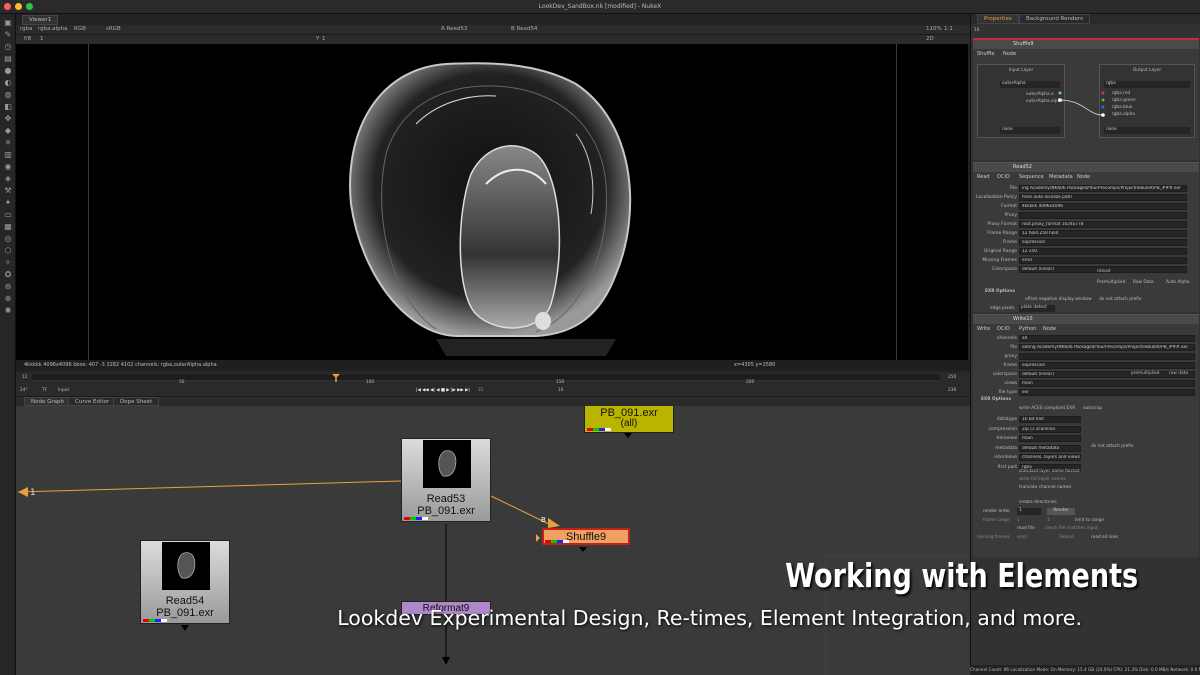 The width and height of the screenshot is (1200, 675). Describe the element at coordinates (1089, 520) in the screenshot. I see `write10-limit-check: limit to range` at that location.